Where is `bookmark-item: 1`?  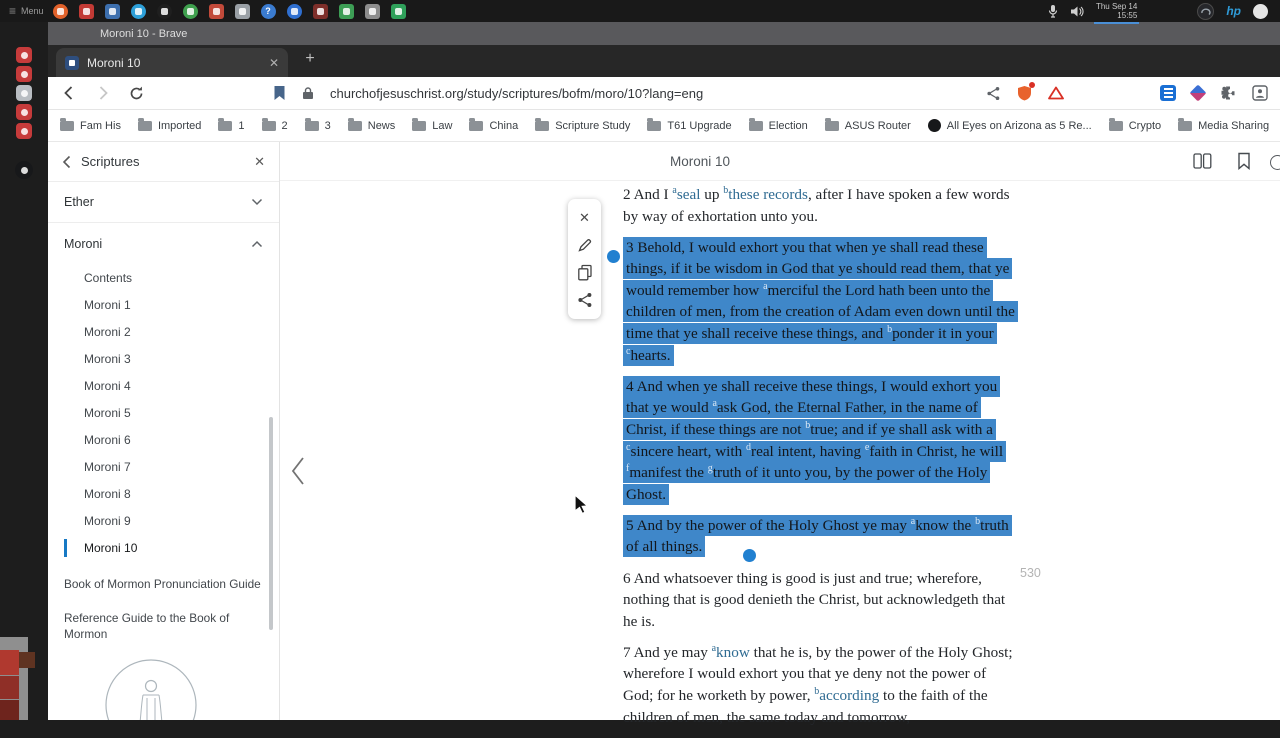
bookmark-item: 1 is located at coordinates (231, 124).